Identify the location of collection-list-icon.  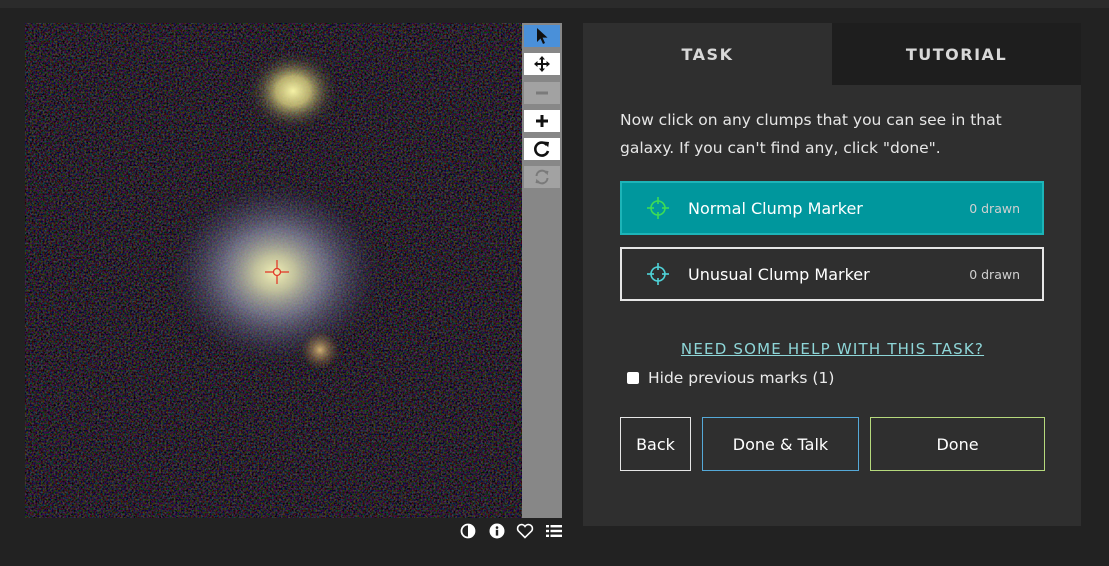
(553, 531).